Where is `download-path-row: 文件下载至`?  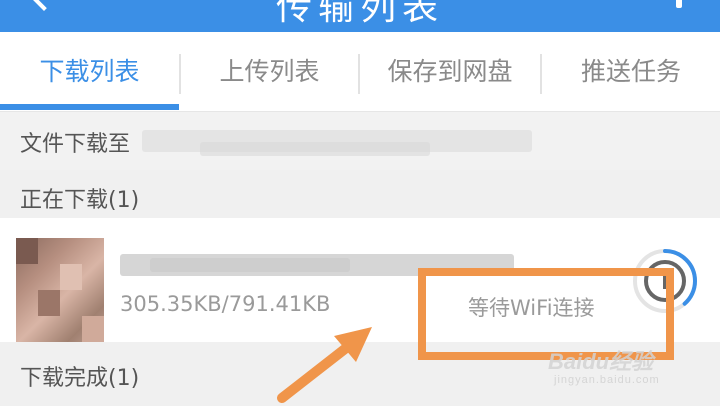 download-path-row: 文件下载至 is located at coordinates (360, 141).